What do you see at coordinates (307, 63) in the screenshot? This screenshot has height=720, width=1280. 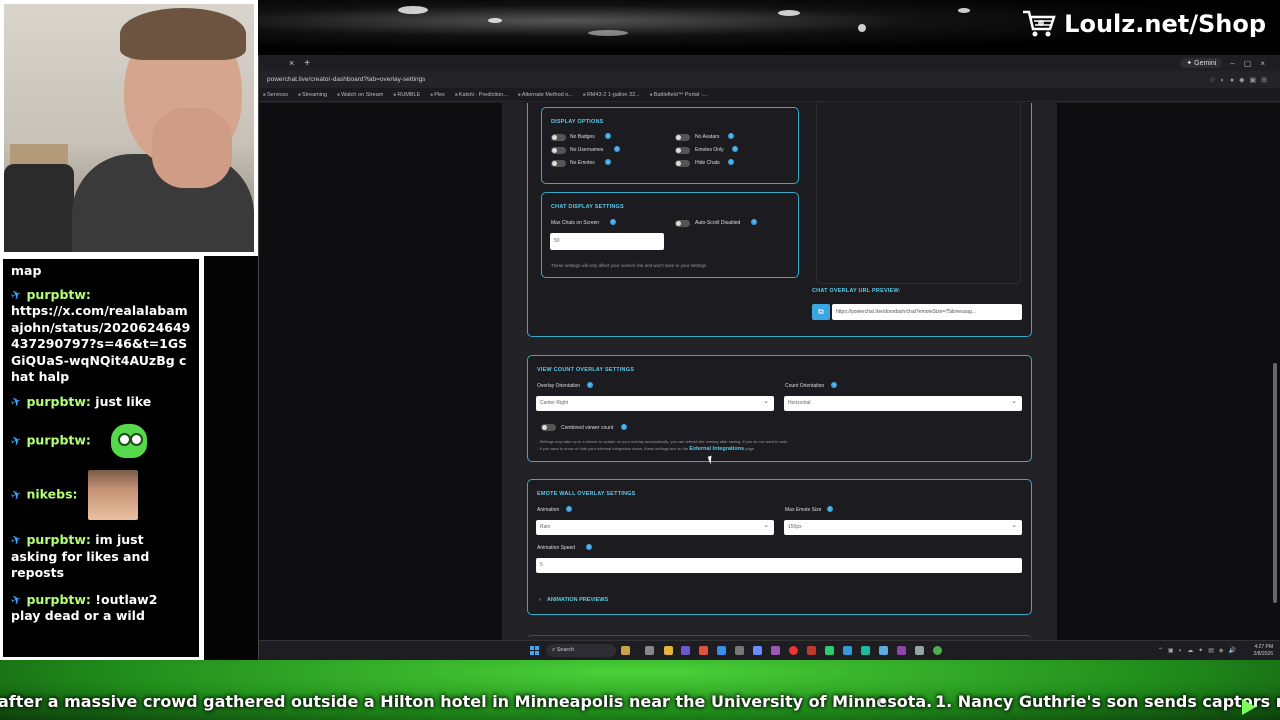 I see `new-tab-button: +` at bounding box center [307, 63].